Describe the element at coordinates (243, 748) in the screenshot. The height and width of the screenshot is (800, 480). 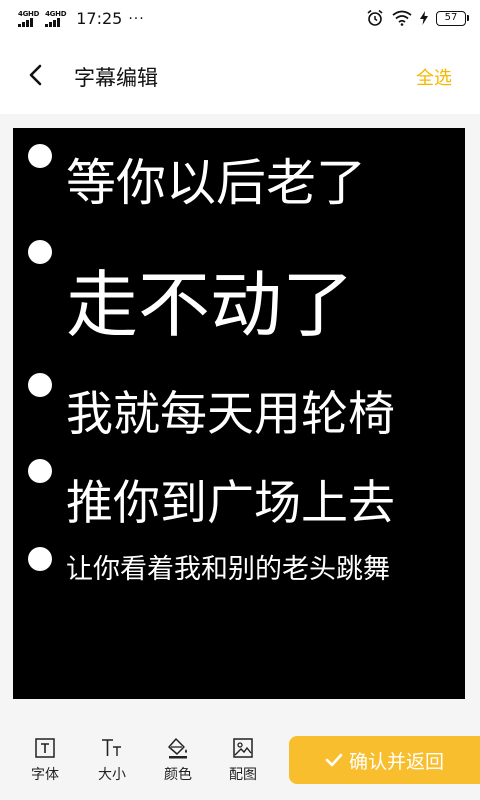
I see `image-icon` at that location.